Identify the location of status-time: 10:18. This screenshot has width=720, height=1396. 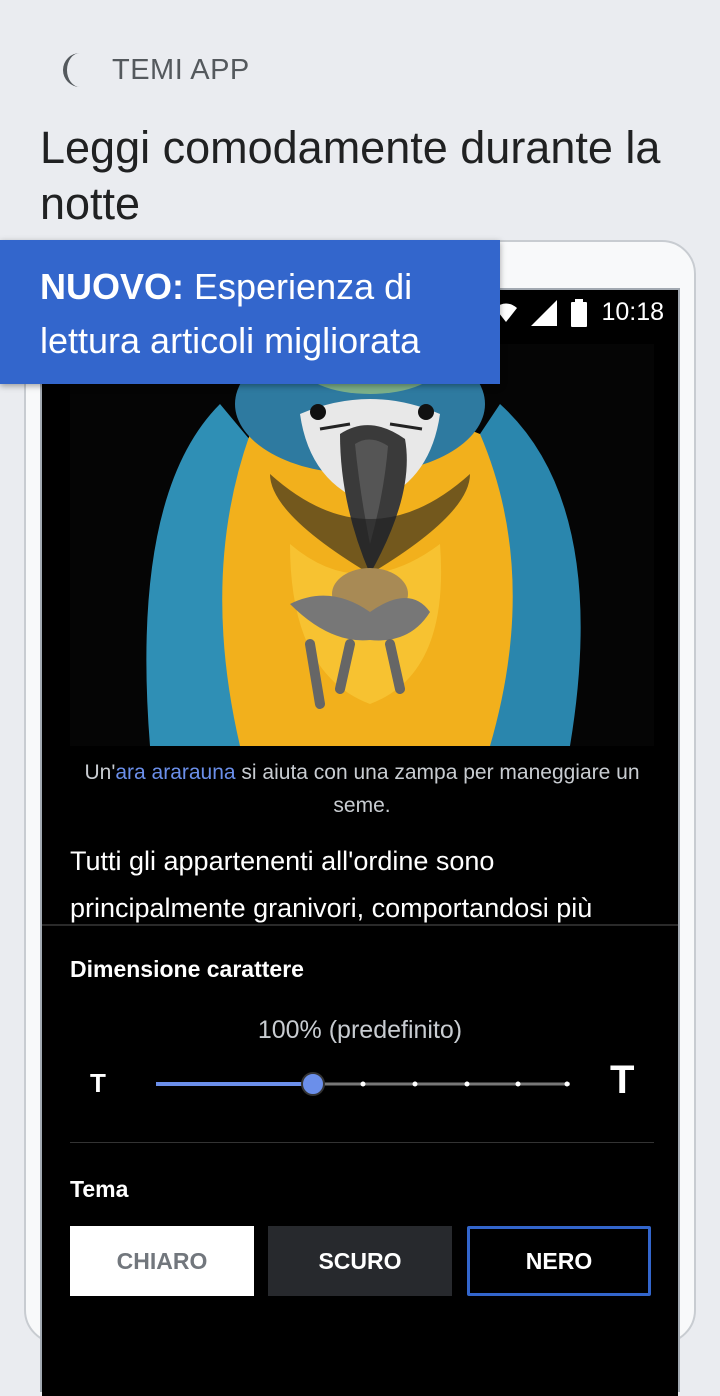
(632, 312).